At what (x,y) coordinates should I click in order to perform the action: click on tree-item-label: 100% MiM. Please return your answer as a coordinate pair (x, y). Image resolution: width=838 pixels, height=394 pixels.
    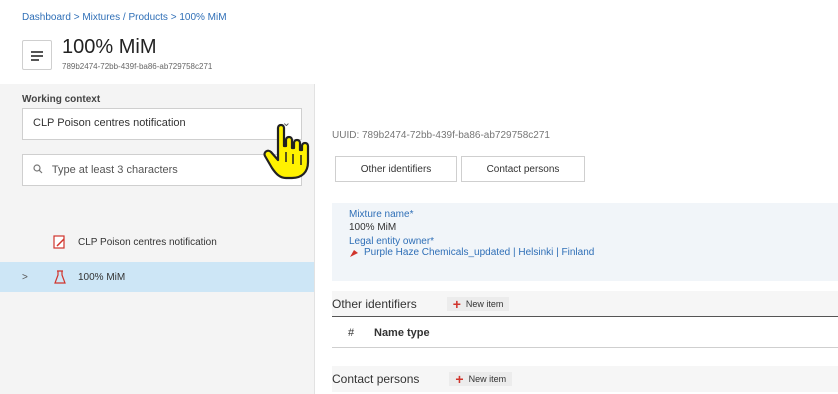
    Looking at the image, I should click on (102, 277).